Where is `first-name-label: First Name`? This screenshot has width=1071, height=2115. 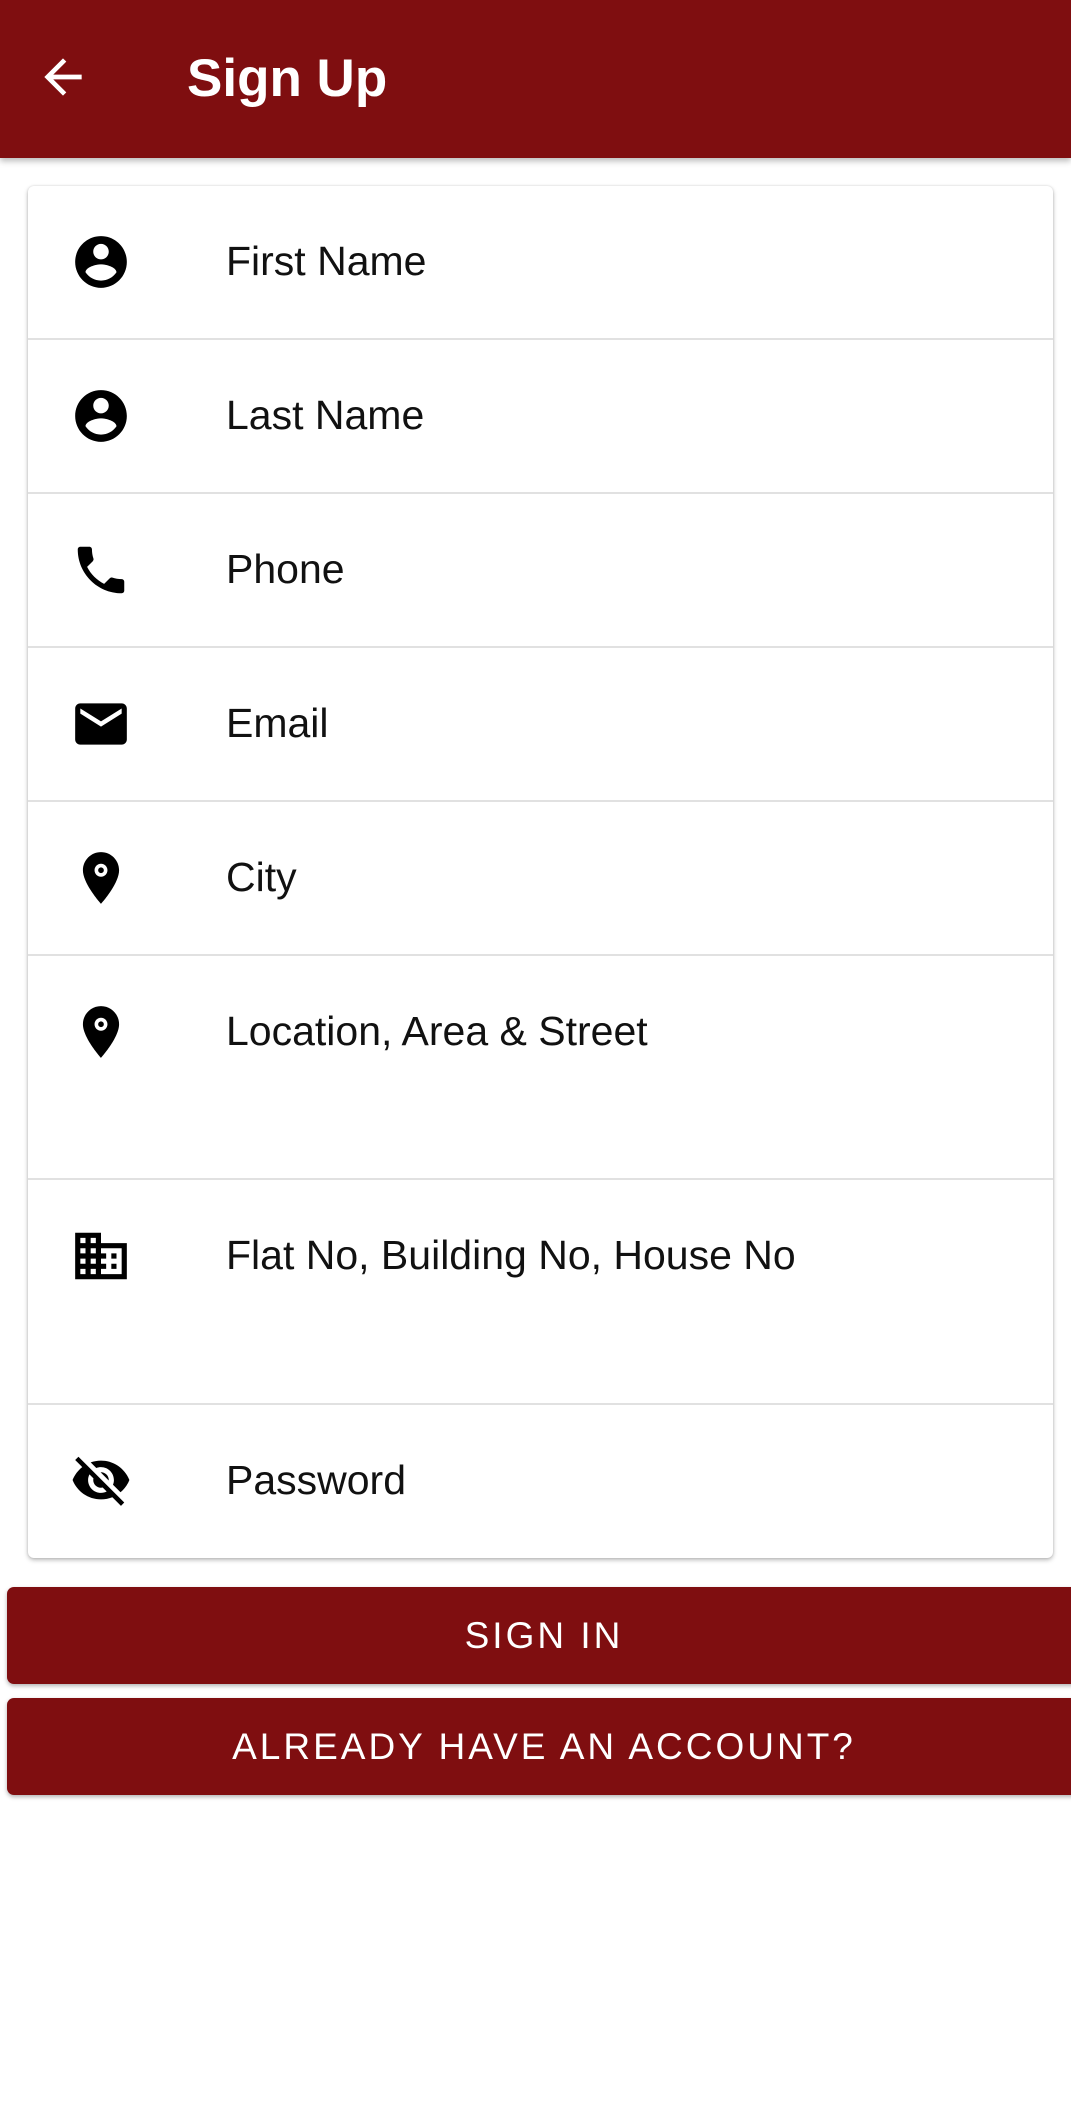
first-name-label: First Name is located at coordinates (326, 261).